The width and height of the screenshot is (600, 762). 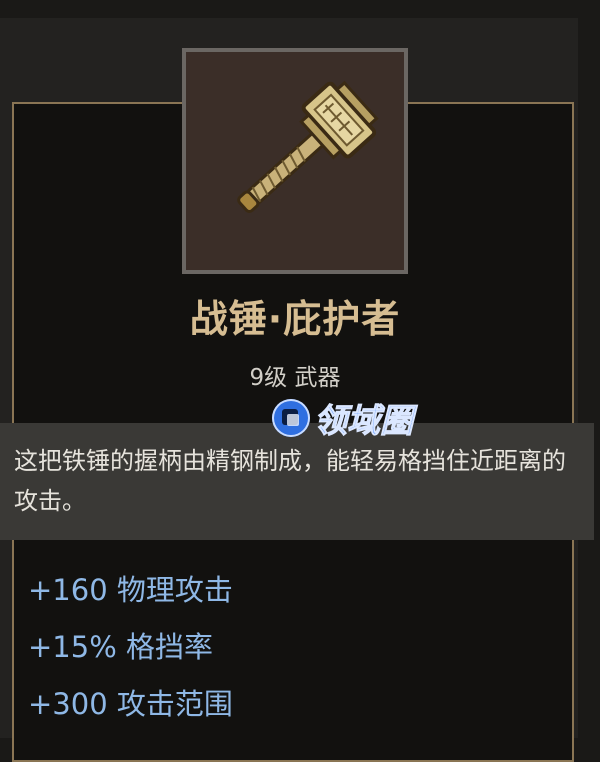 What do you see at coordinates (364, 421) in the screenshot?
I see `watermark-text: 领域圈` at bounding box center [364, 421].